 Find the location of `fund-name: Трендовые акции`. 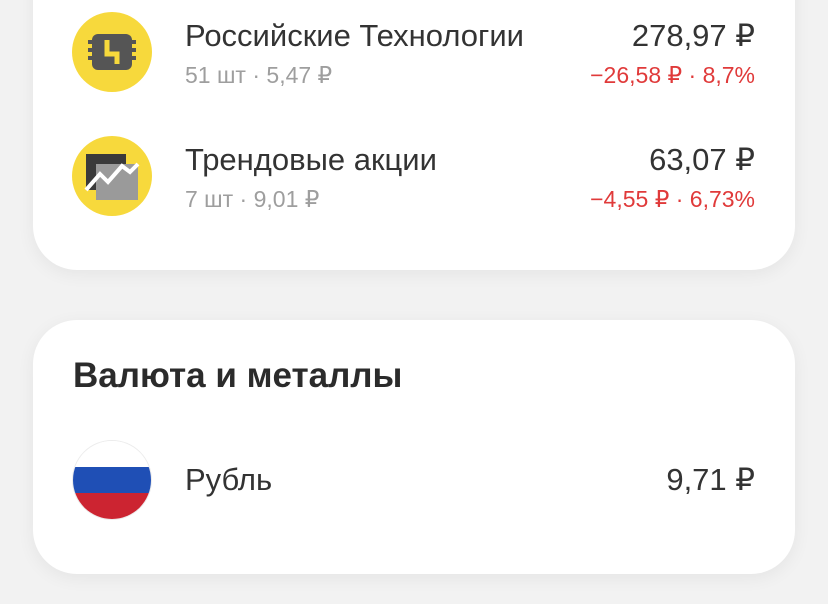

fund-name: Трендовые акции is located at coordinates (311, 159).